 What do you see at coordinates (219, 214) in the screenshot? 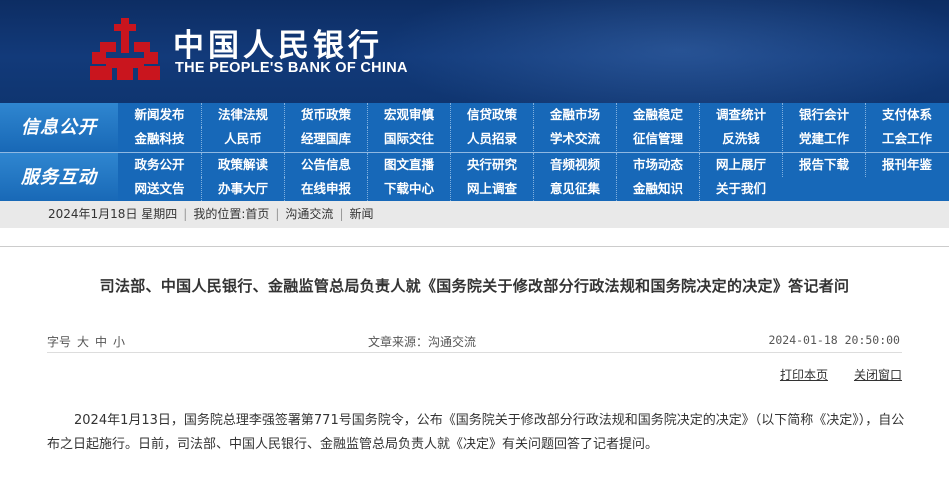
I see `location-label: 我的位置:` at bounding box center [219, 214].